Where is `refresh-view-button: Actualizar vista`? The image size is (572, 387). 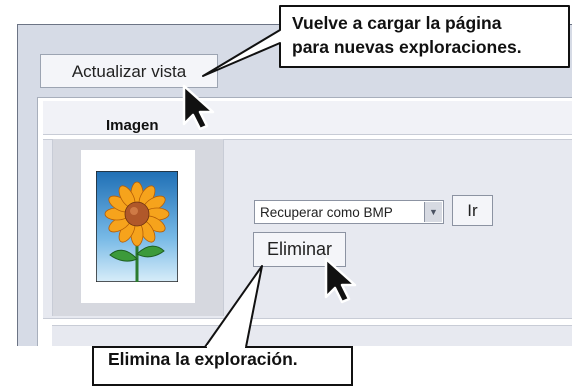 refresh-view-button: Actualizar vista is located at coordinates (129, 71).